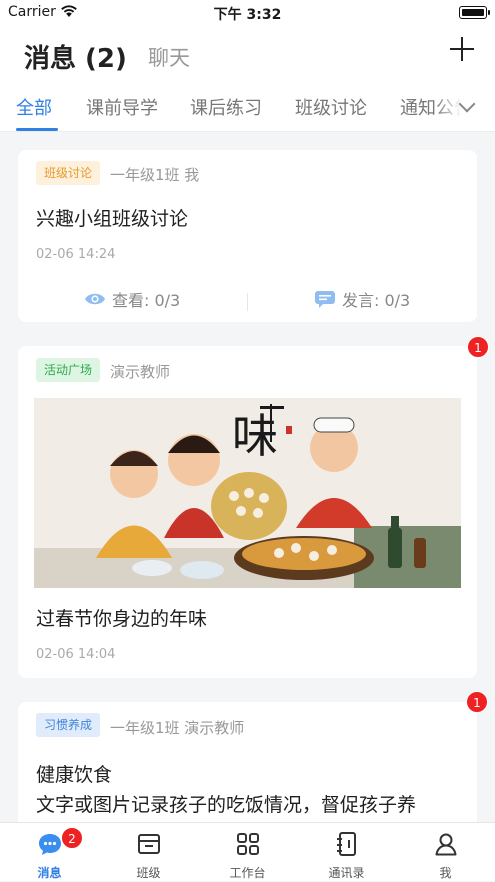 The width and height of the screenshot is (495, 882). I want to click on header: 消息 (2) 聊天, so click(247, 53).